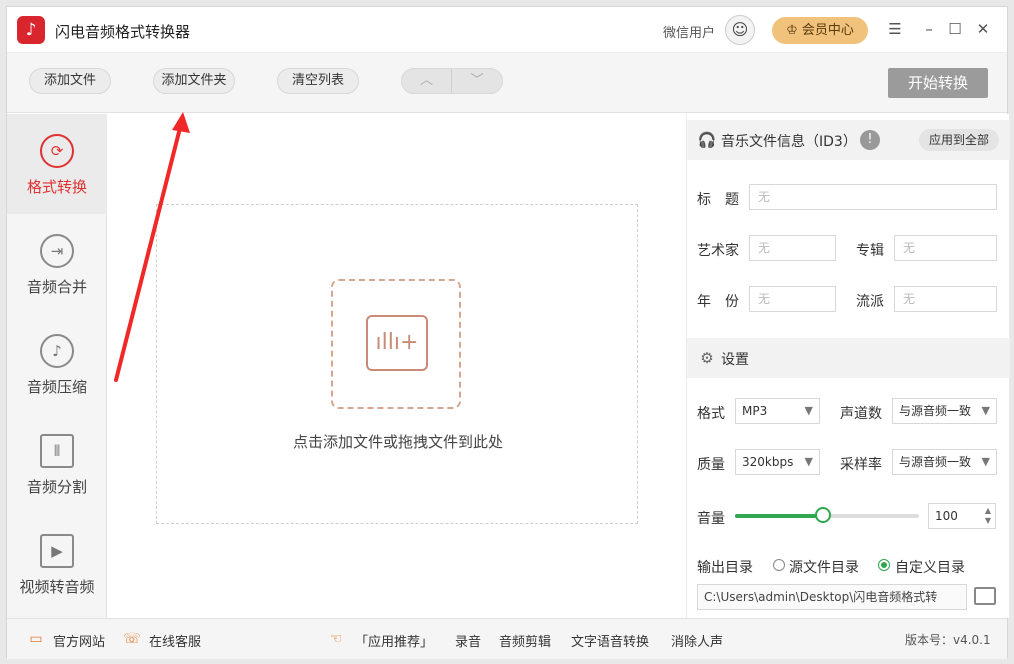 This screenshot has height=664, width=1014. I want to click on headset-icon: ☏, so click(132, 639).